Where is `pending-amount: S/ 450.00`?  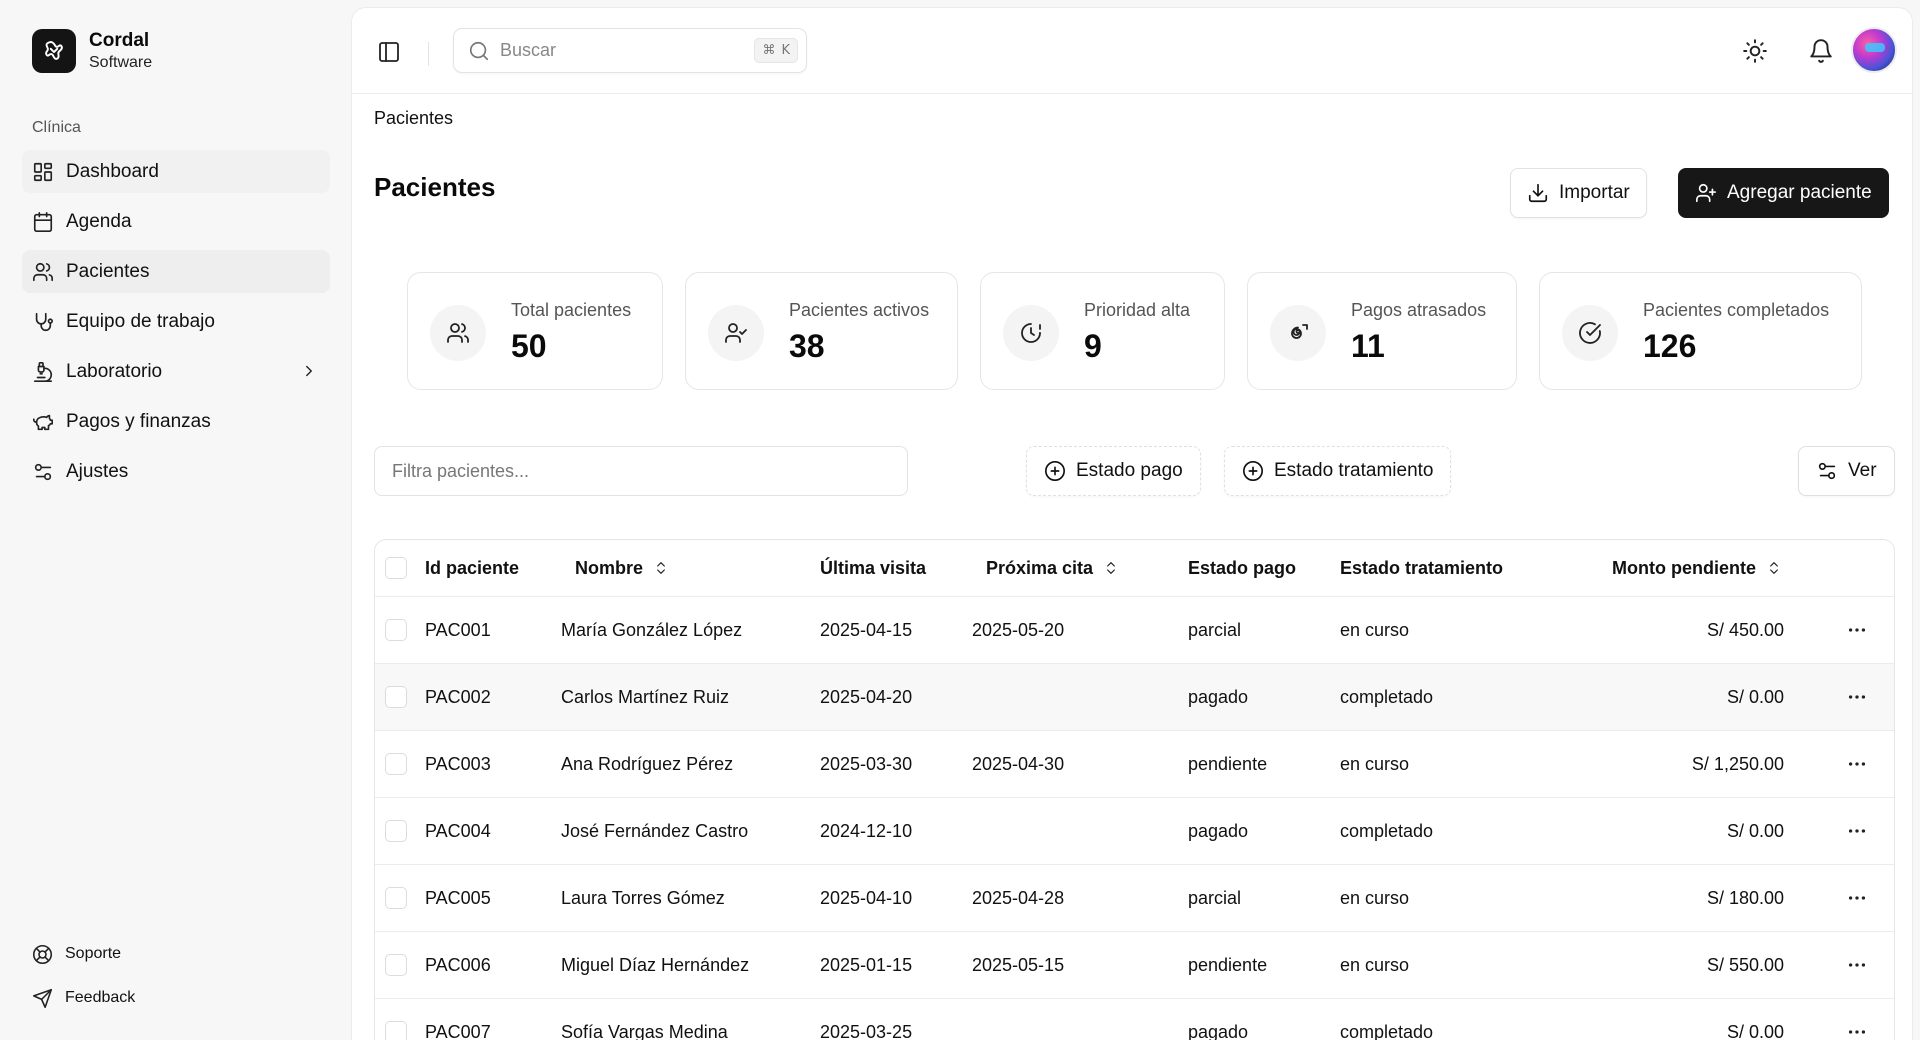 pending-amount: S/ 450.00 is located at coordinates (1745, 629).